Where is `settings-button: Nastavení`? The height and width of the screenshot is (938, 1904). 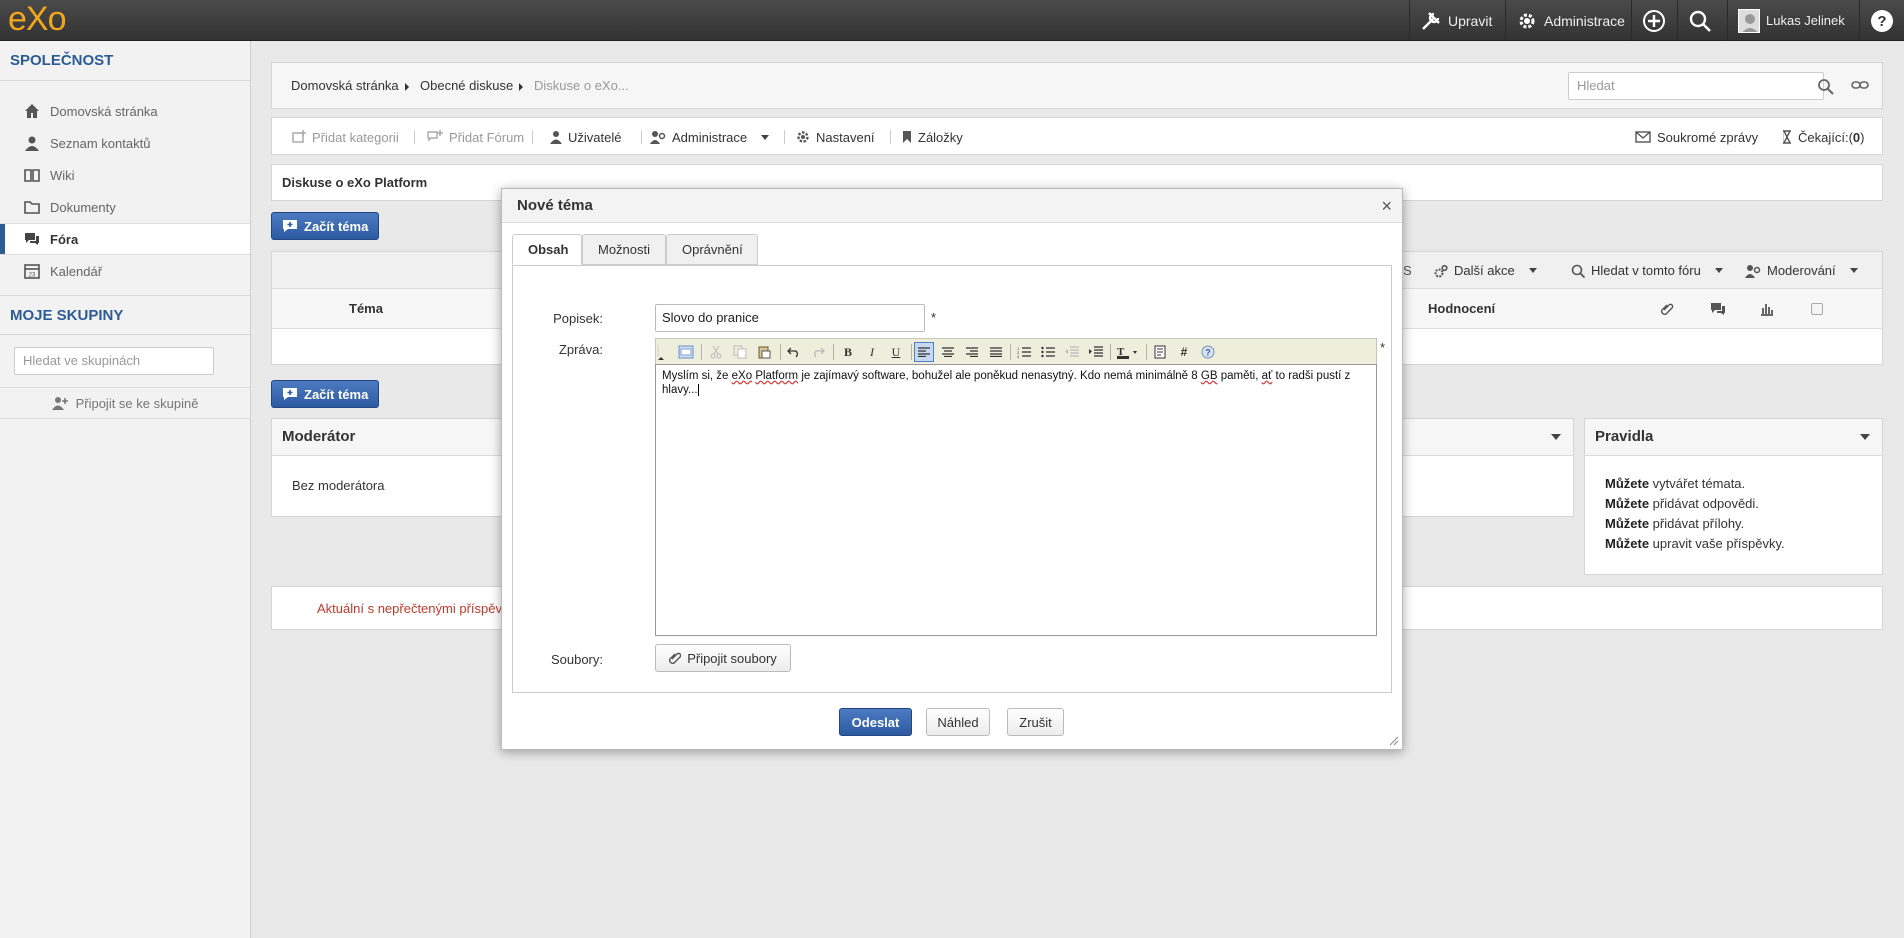 settings-button: Nastavení is located at coordinates (835, 137).